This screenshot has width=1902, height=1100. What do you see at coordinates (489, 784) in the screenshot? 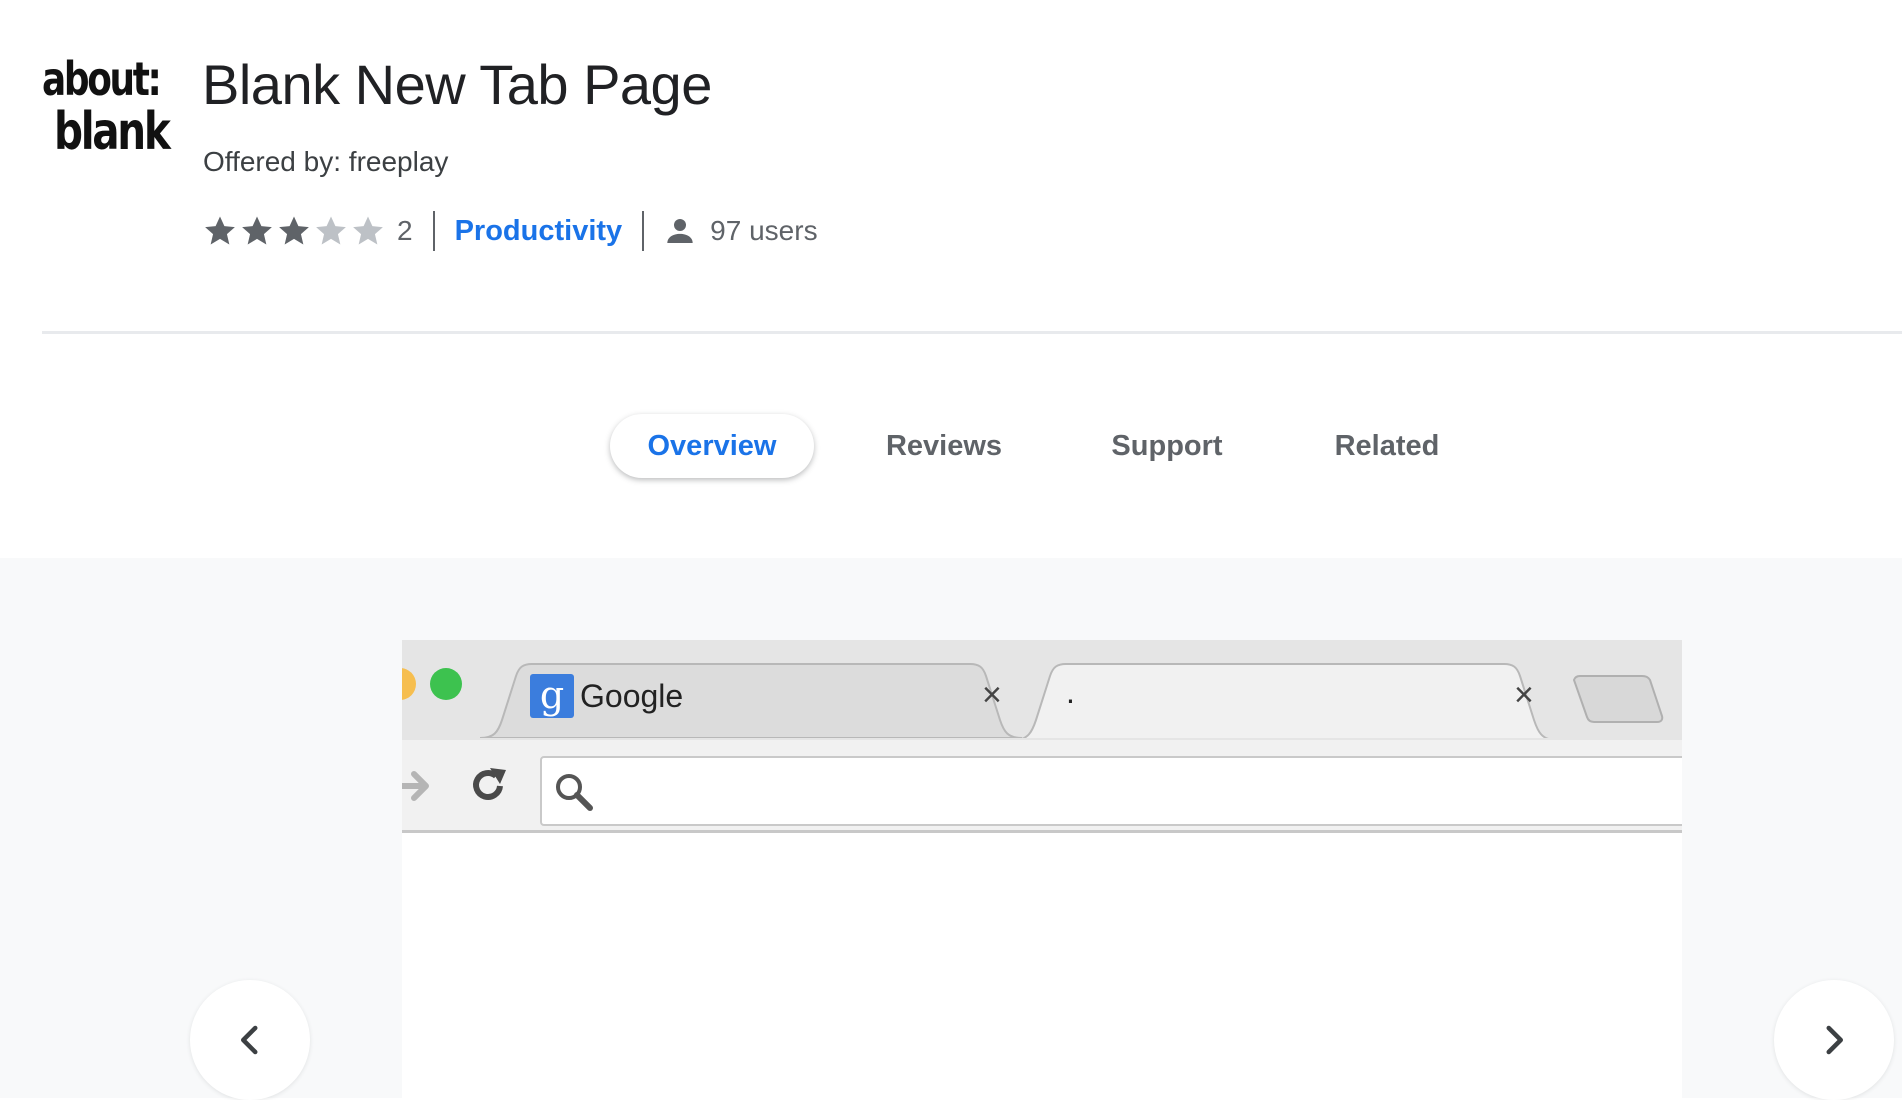
I see `reload-icon` at bounding box center [489, 784].